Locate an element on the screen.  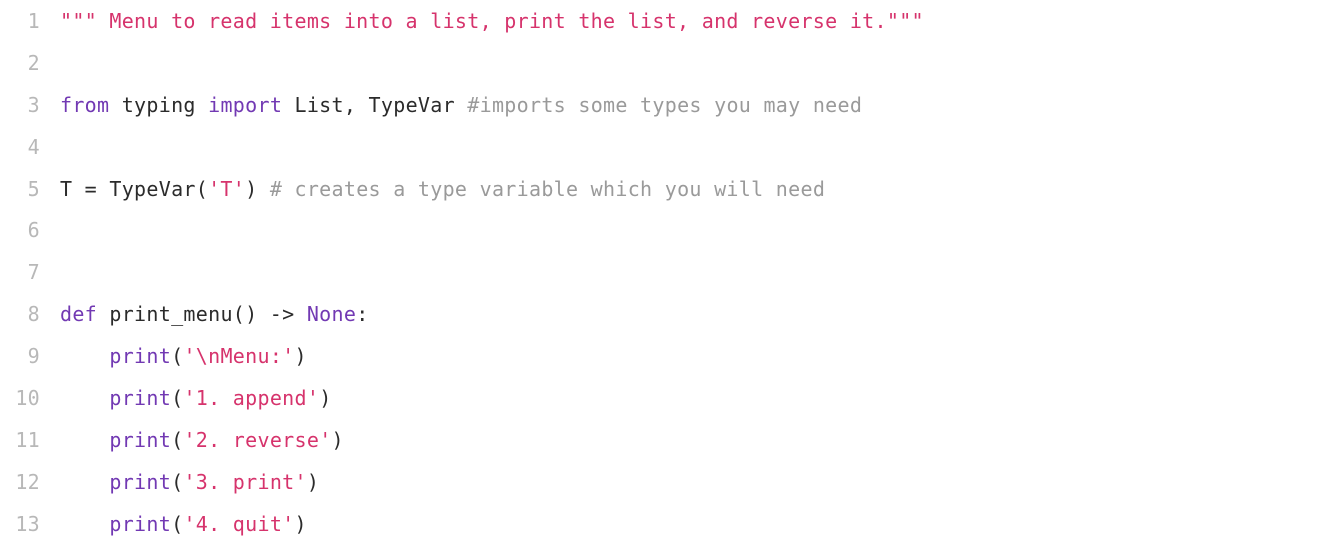
code-line: 13 print('4. quit') is located at coordinates (669, 525).